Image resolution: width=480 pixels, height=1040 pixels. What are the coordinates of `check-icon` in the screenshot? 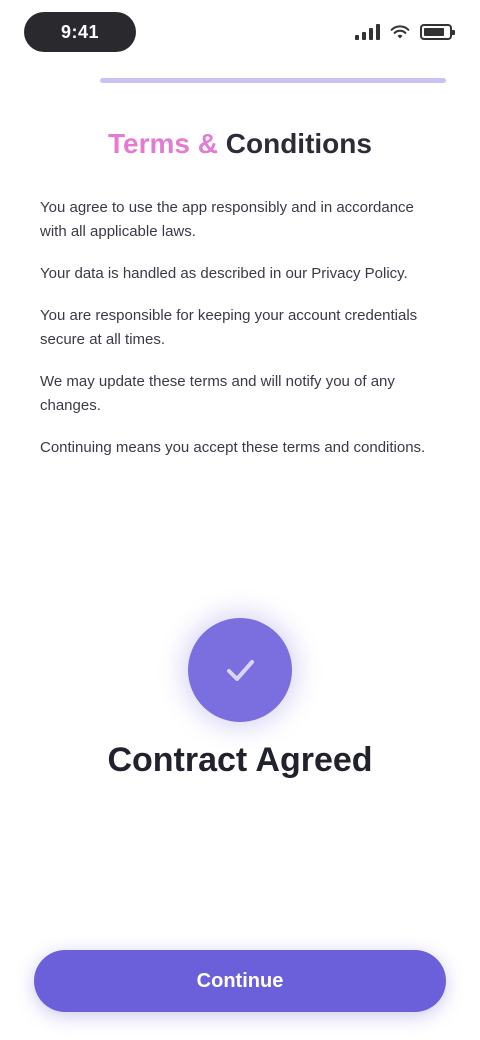 It's located at (240, 670).